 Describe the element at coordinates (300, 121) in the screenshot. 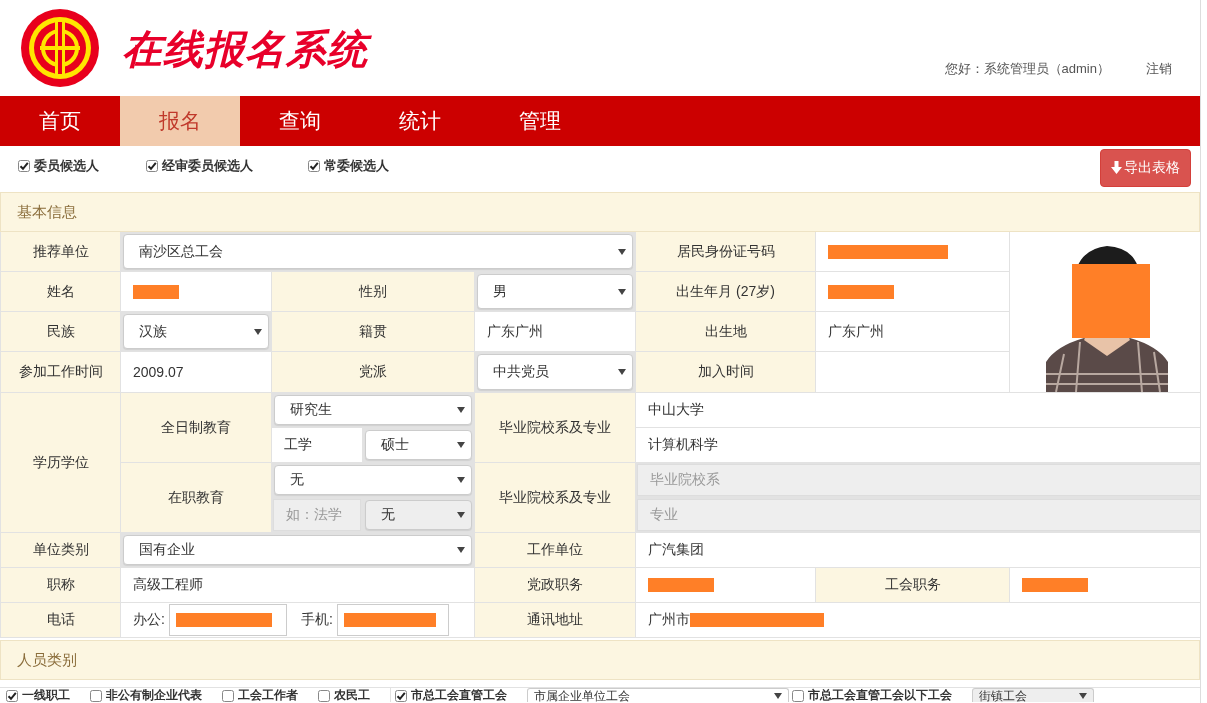

I see `nav-tab: 查询` at that location.